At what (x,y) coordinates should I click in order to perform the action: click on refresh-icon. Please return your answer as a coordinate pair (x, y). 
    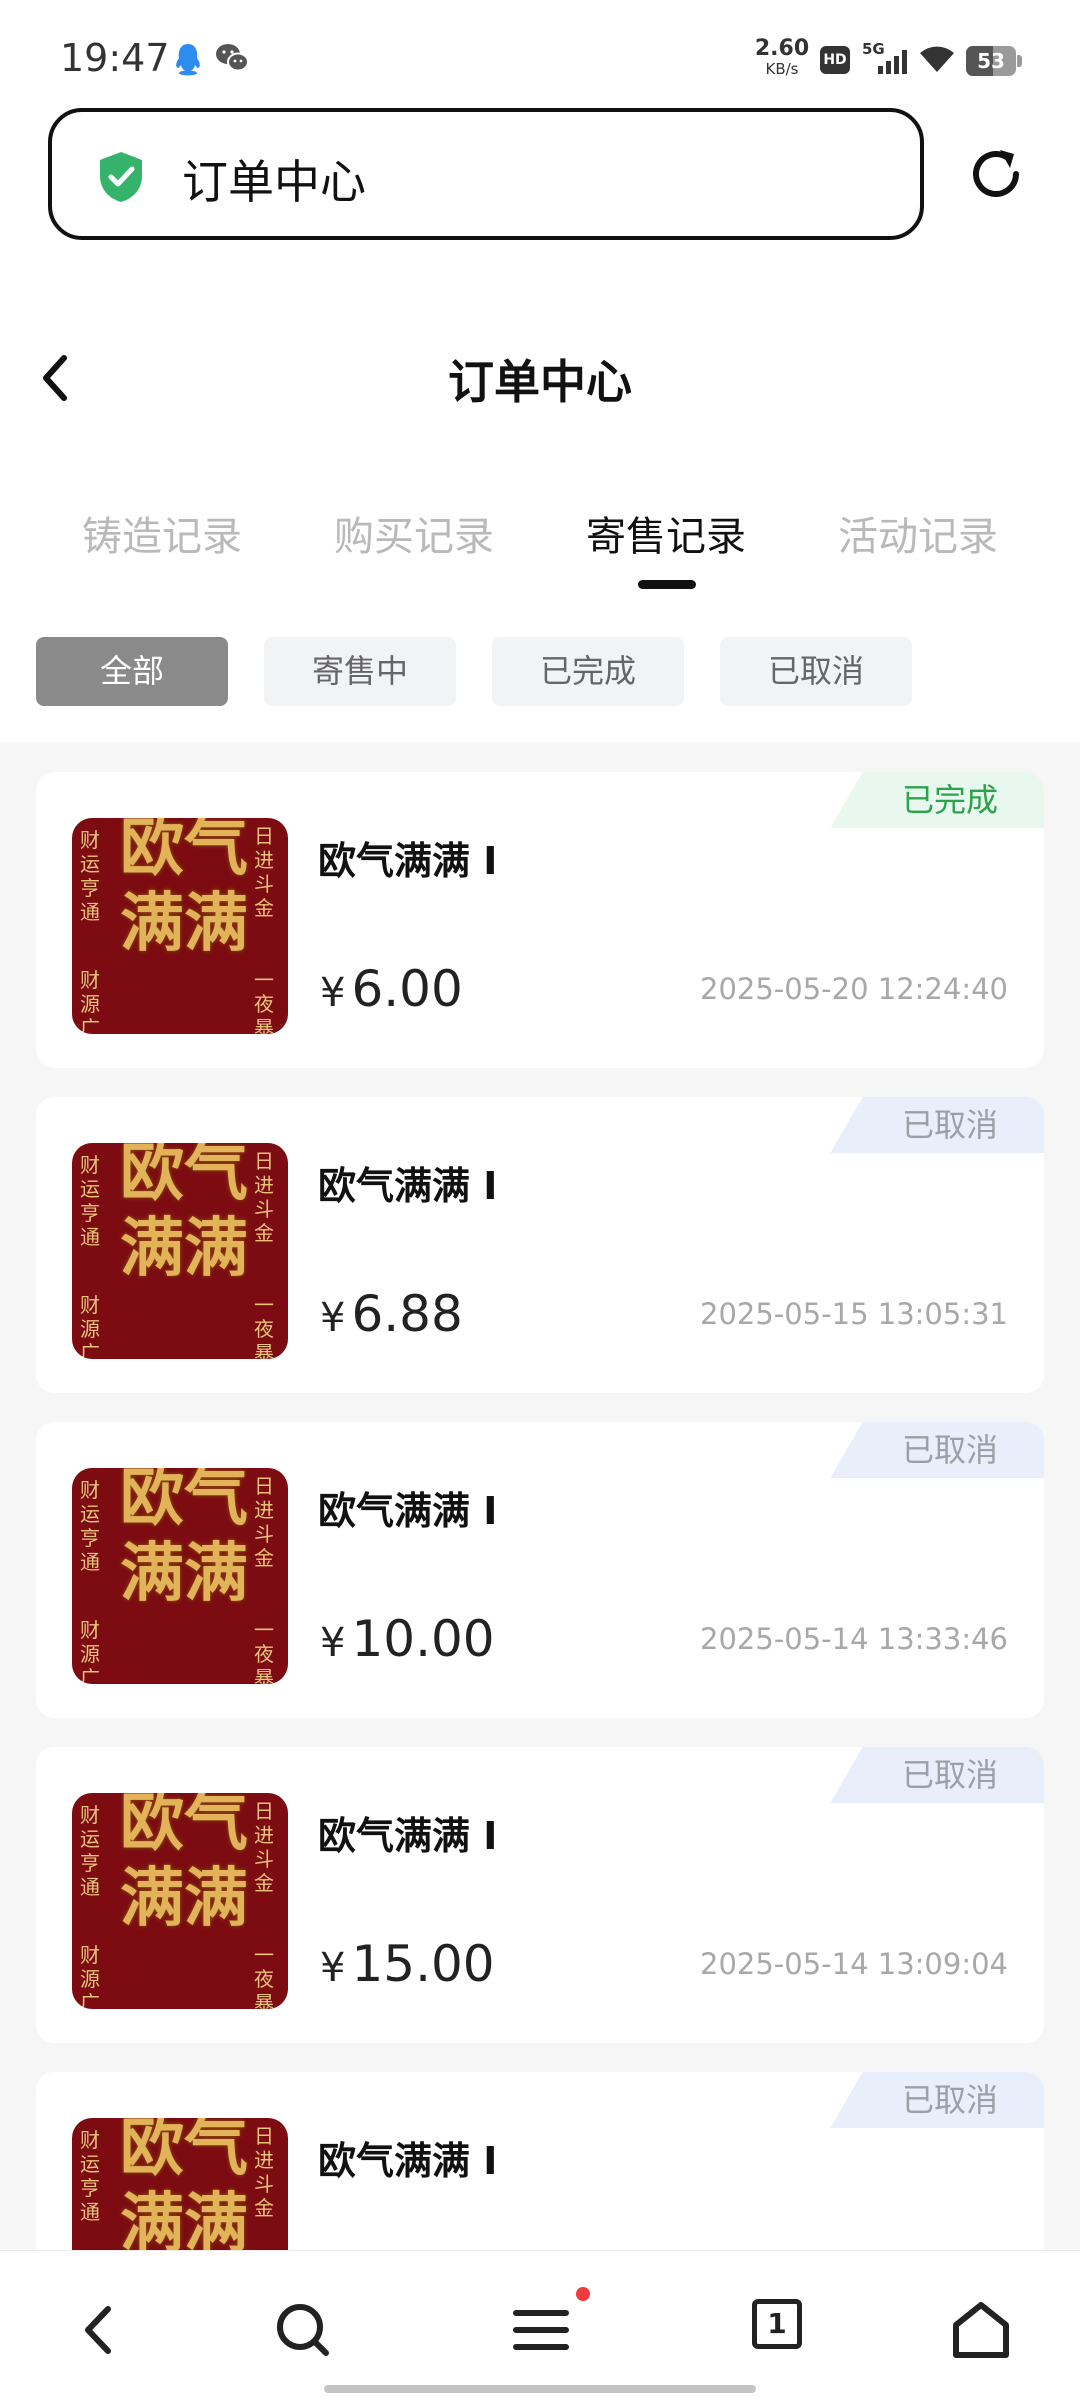
    Looking at the image, I should click on (996, 174).